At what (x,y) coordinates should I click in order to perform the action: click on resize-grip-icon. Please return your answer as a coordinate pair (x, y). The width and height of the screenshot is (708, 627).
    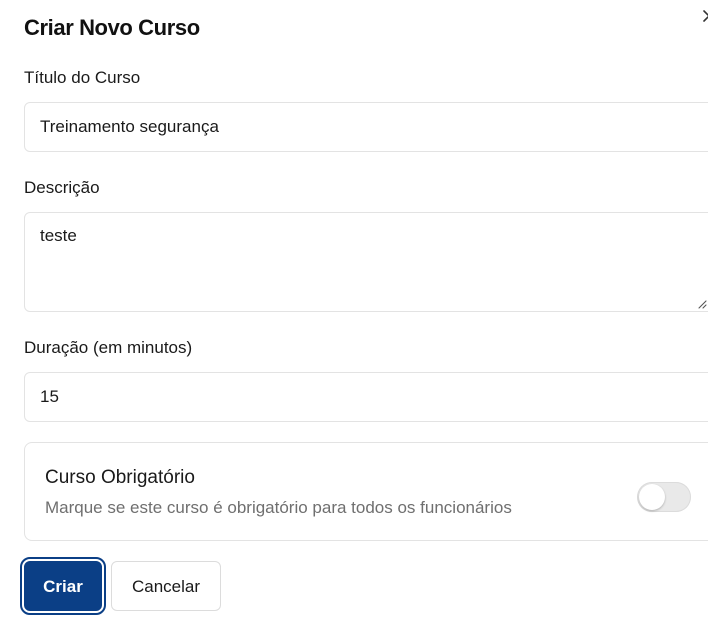
    Looking at the image, I should click on (702, 304).